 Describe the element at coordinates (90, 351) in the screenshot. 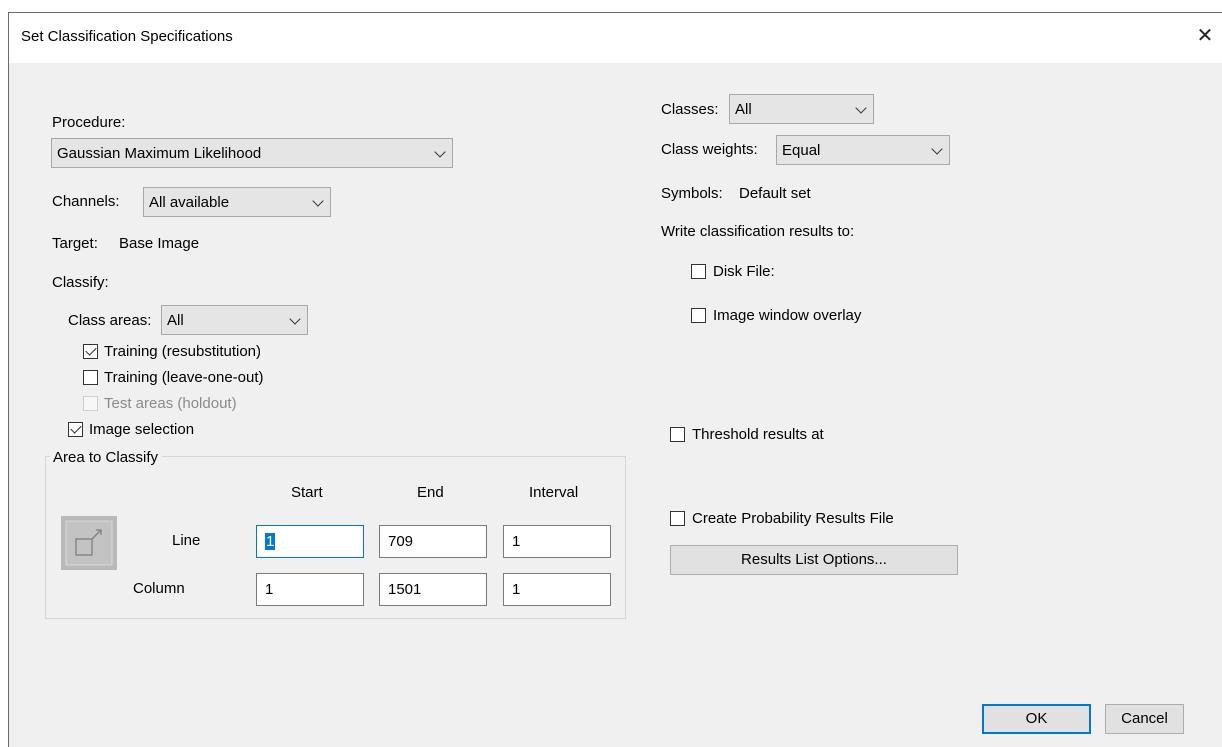

I see `training-resubstitution-checkbox` at that location.